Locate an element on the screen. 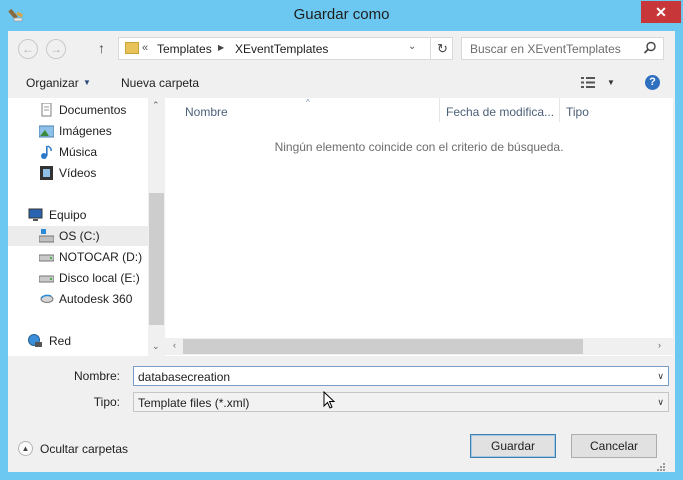  nav-item-label: OS (C:) is located at coordinates (79, 236).